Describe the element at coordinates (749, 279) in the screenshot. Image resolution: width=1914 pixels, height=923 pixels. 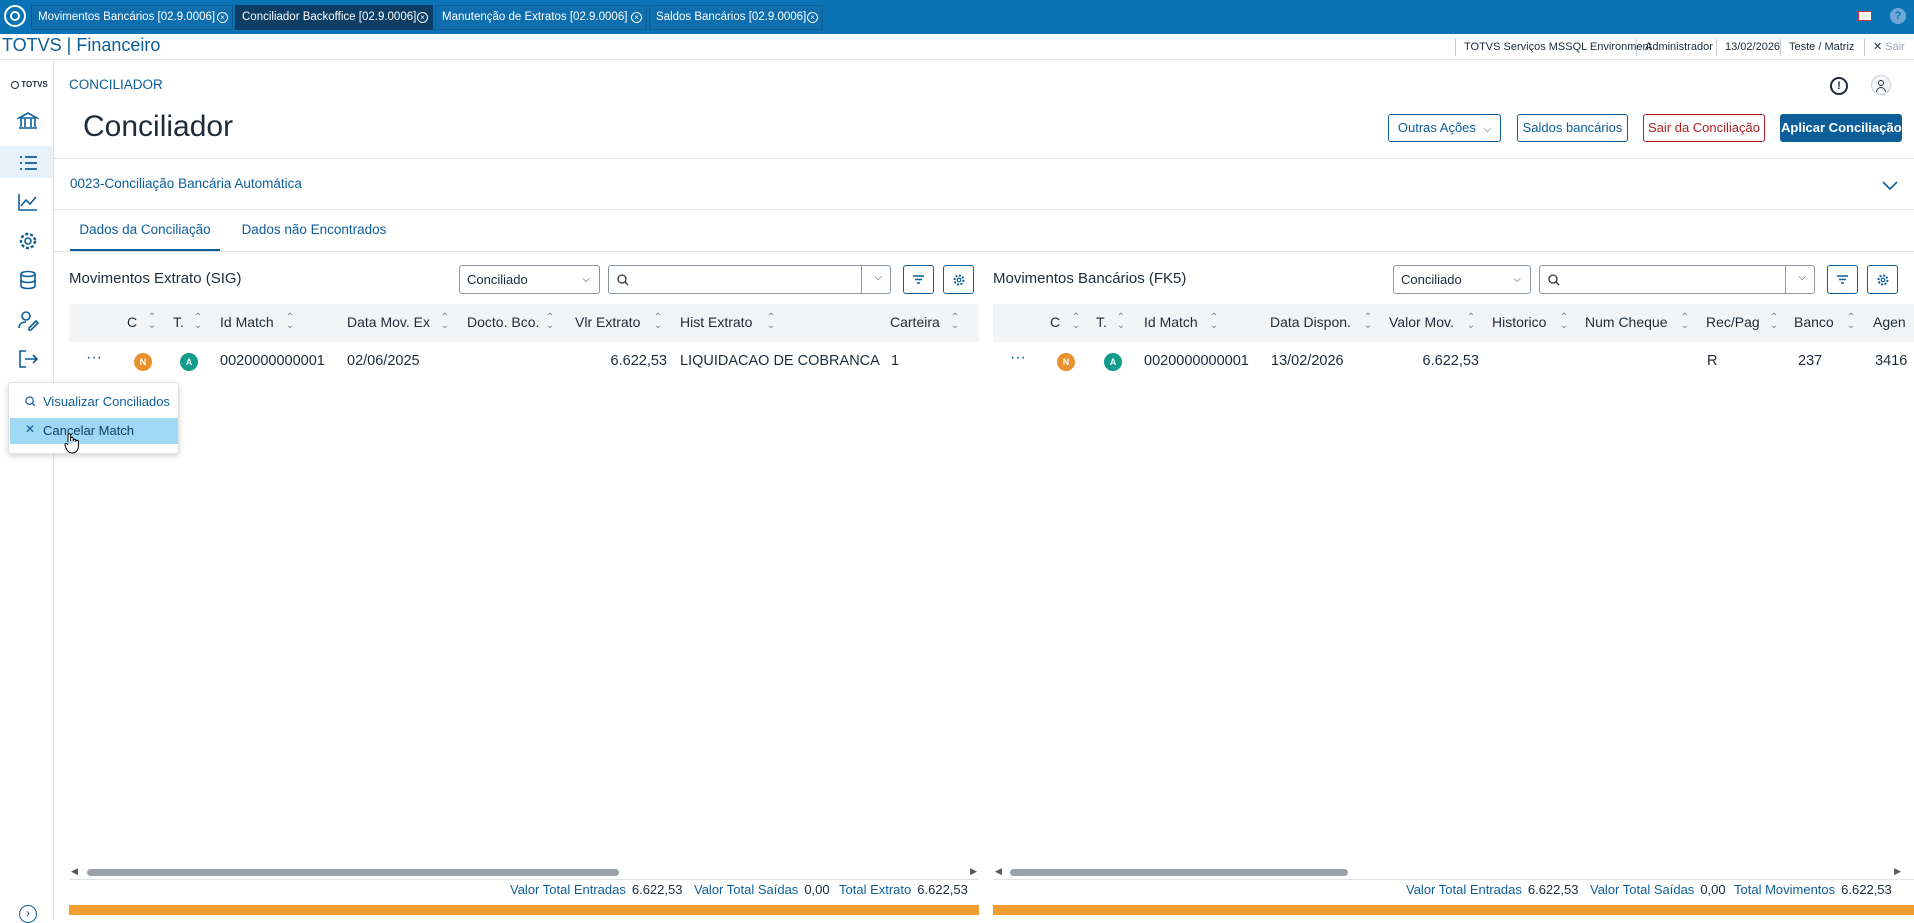
I see `left-search-input: ⌵` at that location.